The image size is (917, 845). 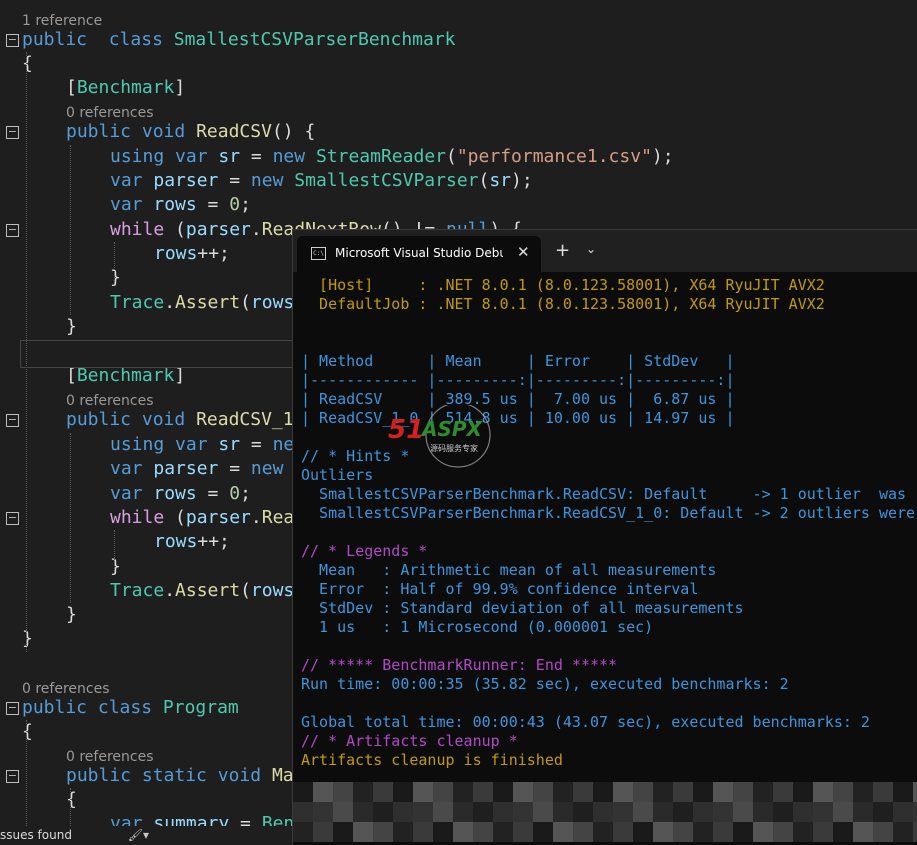 What do you see at coordinates (522, 180) in the screenshot?
I see `code-token: );` at bounding box center [522, 180].